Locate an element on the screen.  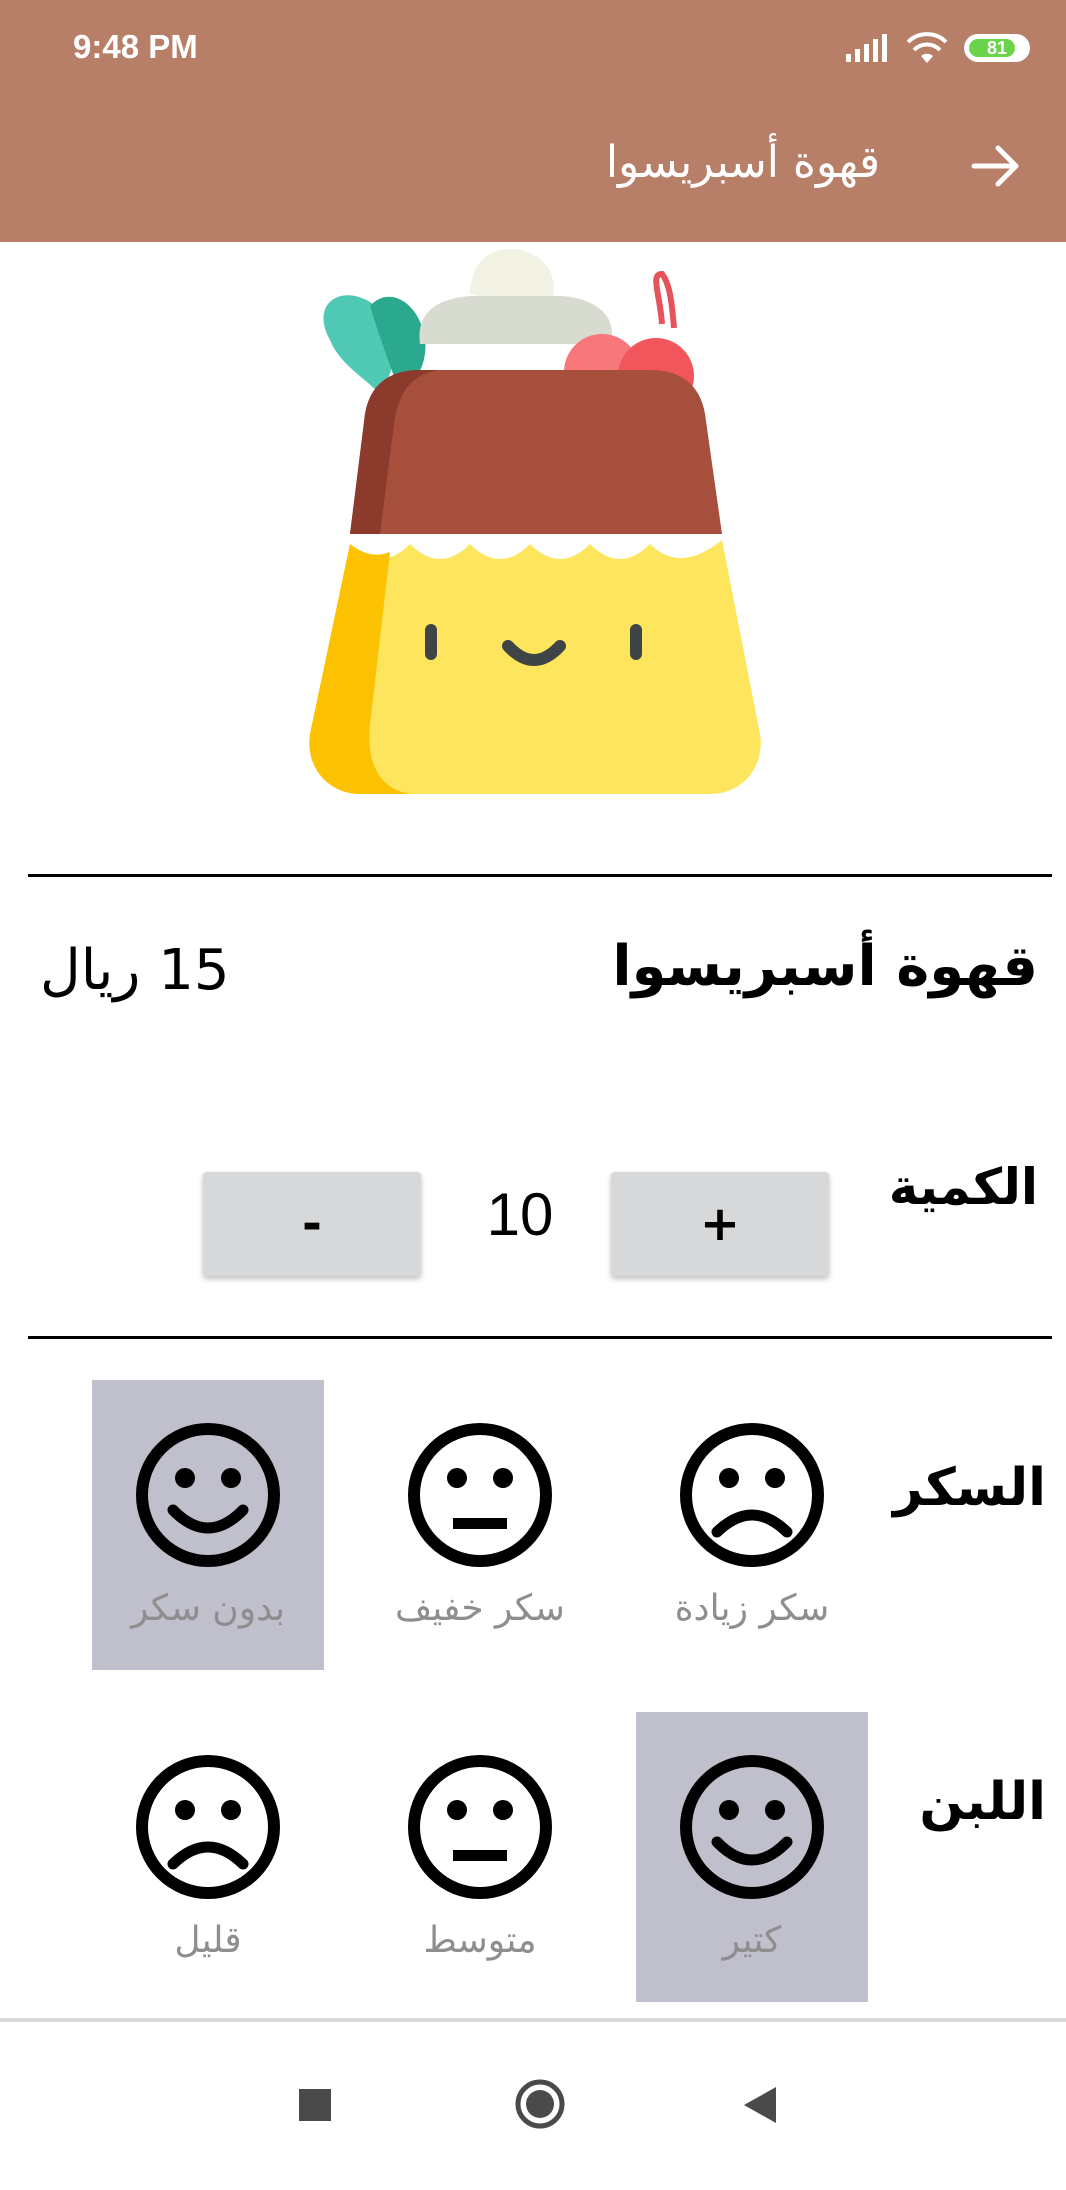
option-caption: بدون سكر is located at coordinates (208, 1608).